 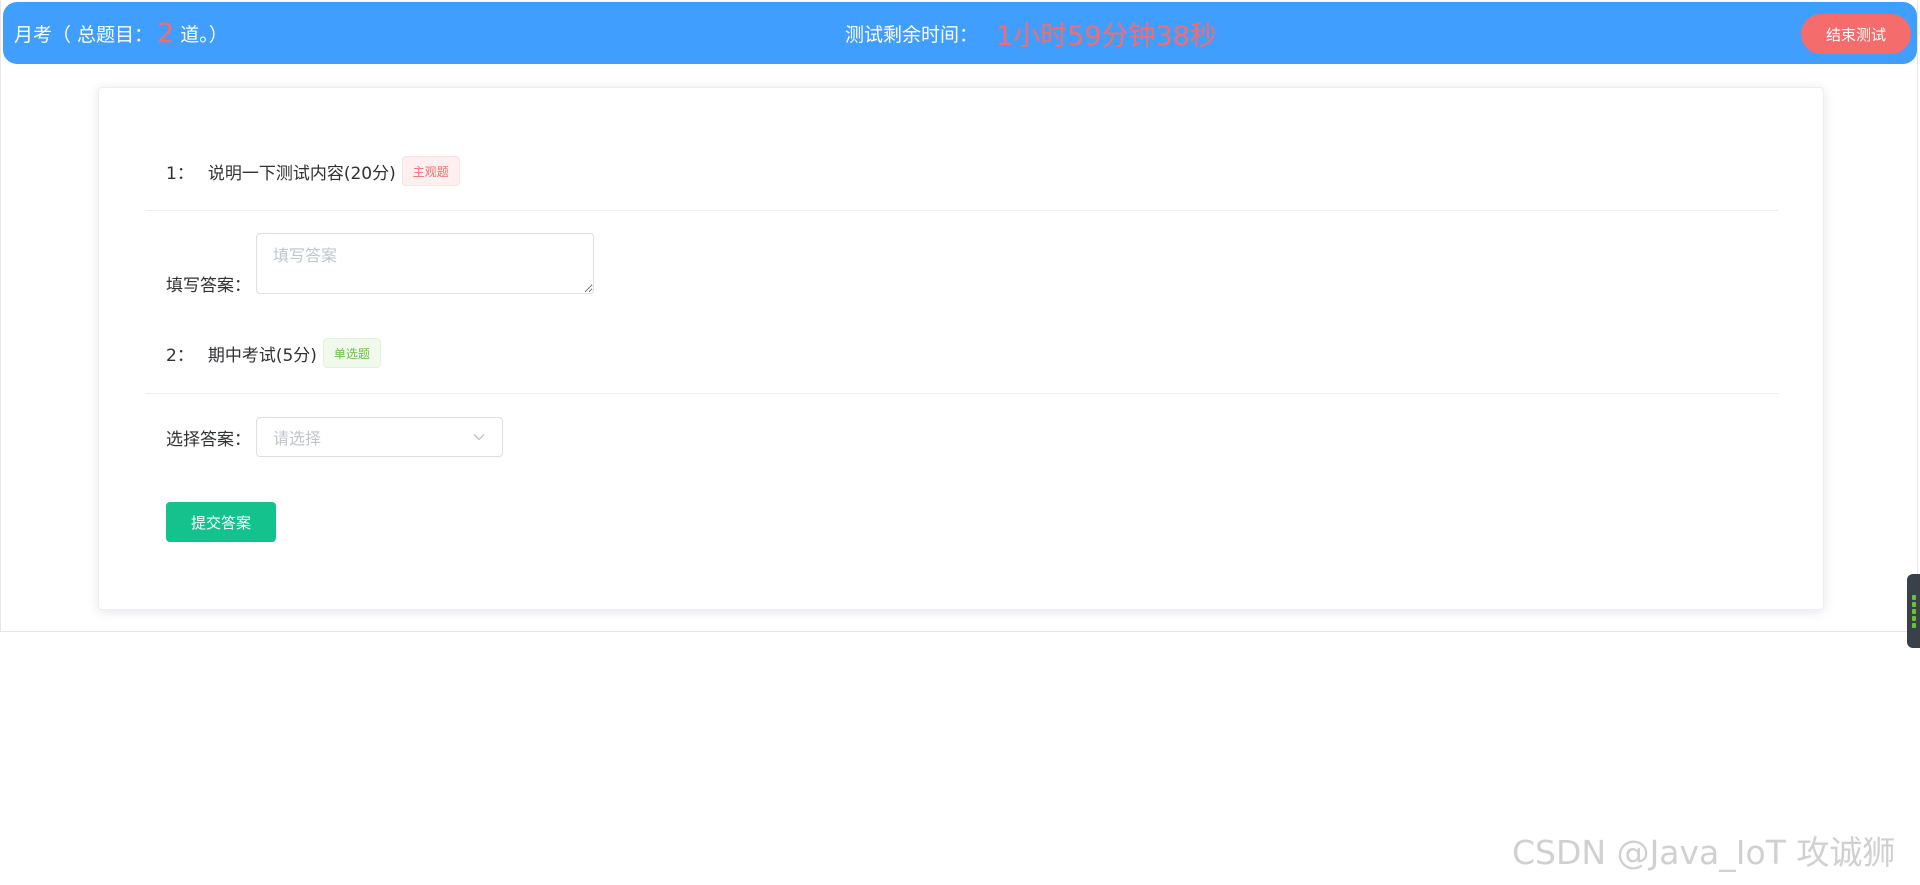 I want to click on exam-summary: 月考 （ 总题目： 2 道。）, so click(x=121, y=33).